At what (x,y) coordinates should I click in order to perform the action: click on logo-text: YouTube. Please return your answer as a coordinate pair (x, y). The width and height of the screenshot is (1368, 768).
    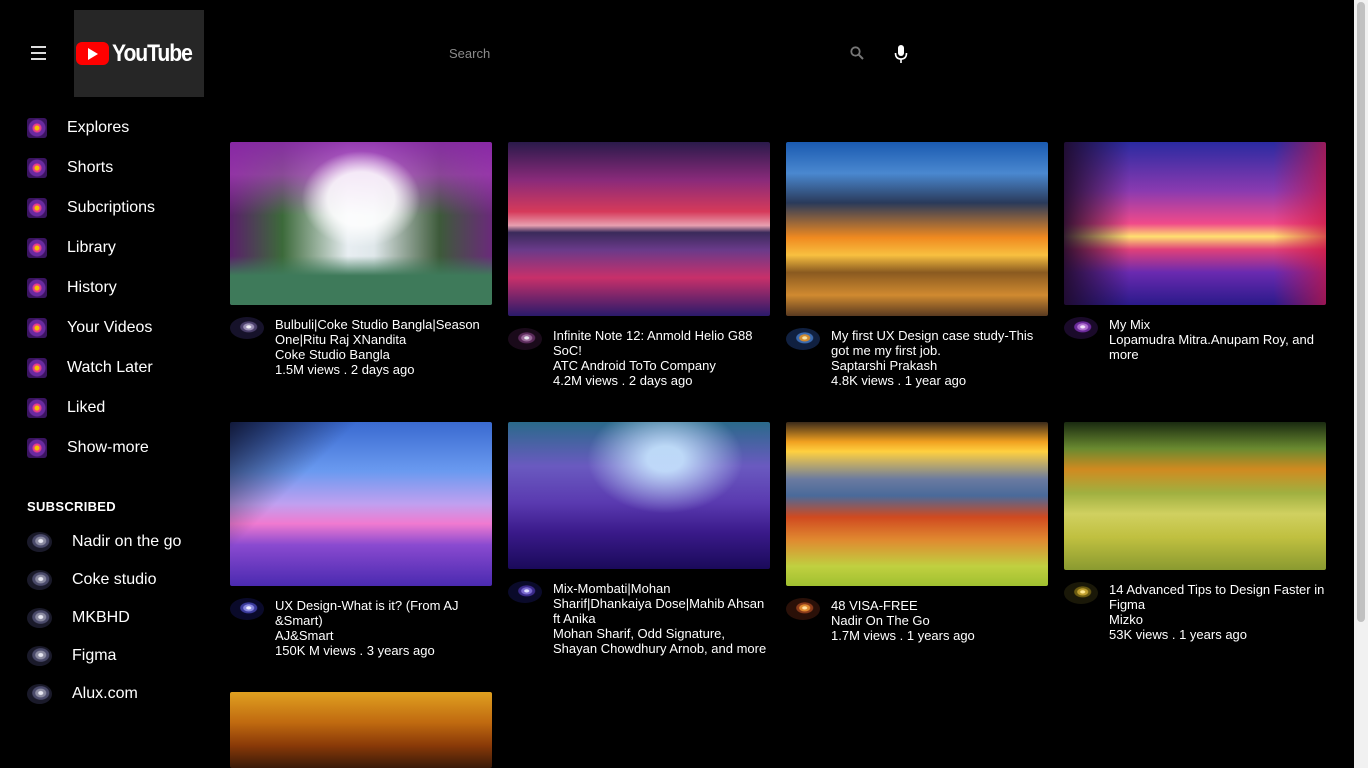
    Looking at the image, I should click on (152, 53).